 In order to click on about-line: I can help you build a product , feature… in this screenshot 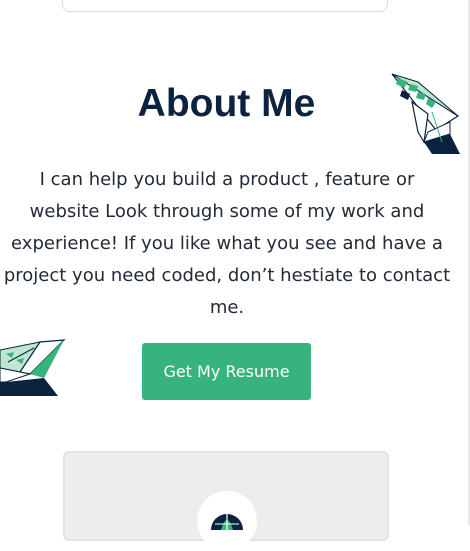, I will do `click(227, 179)`.